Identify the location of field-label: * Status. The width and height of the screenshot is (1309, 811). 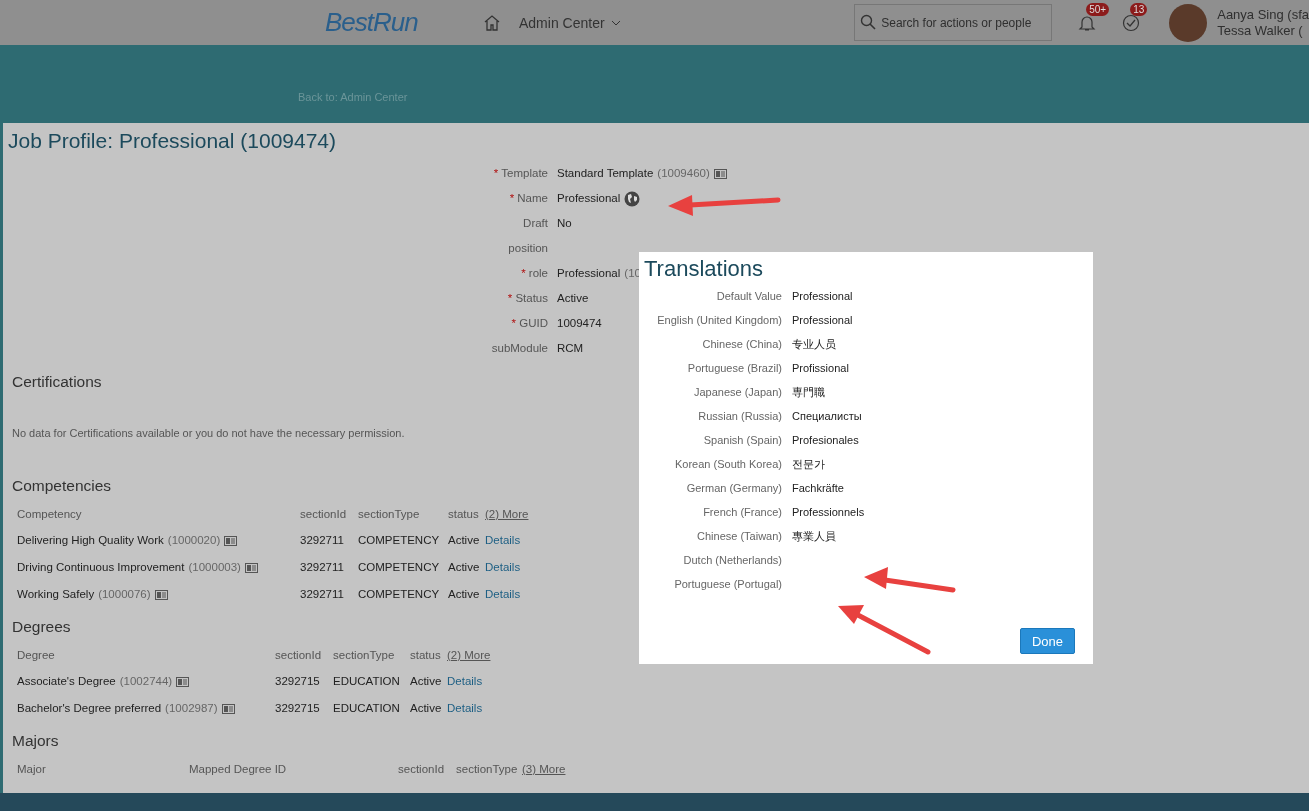
(527, 298).